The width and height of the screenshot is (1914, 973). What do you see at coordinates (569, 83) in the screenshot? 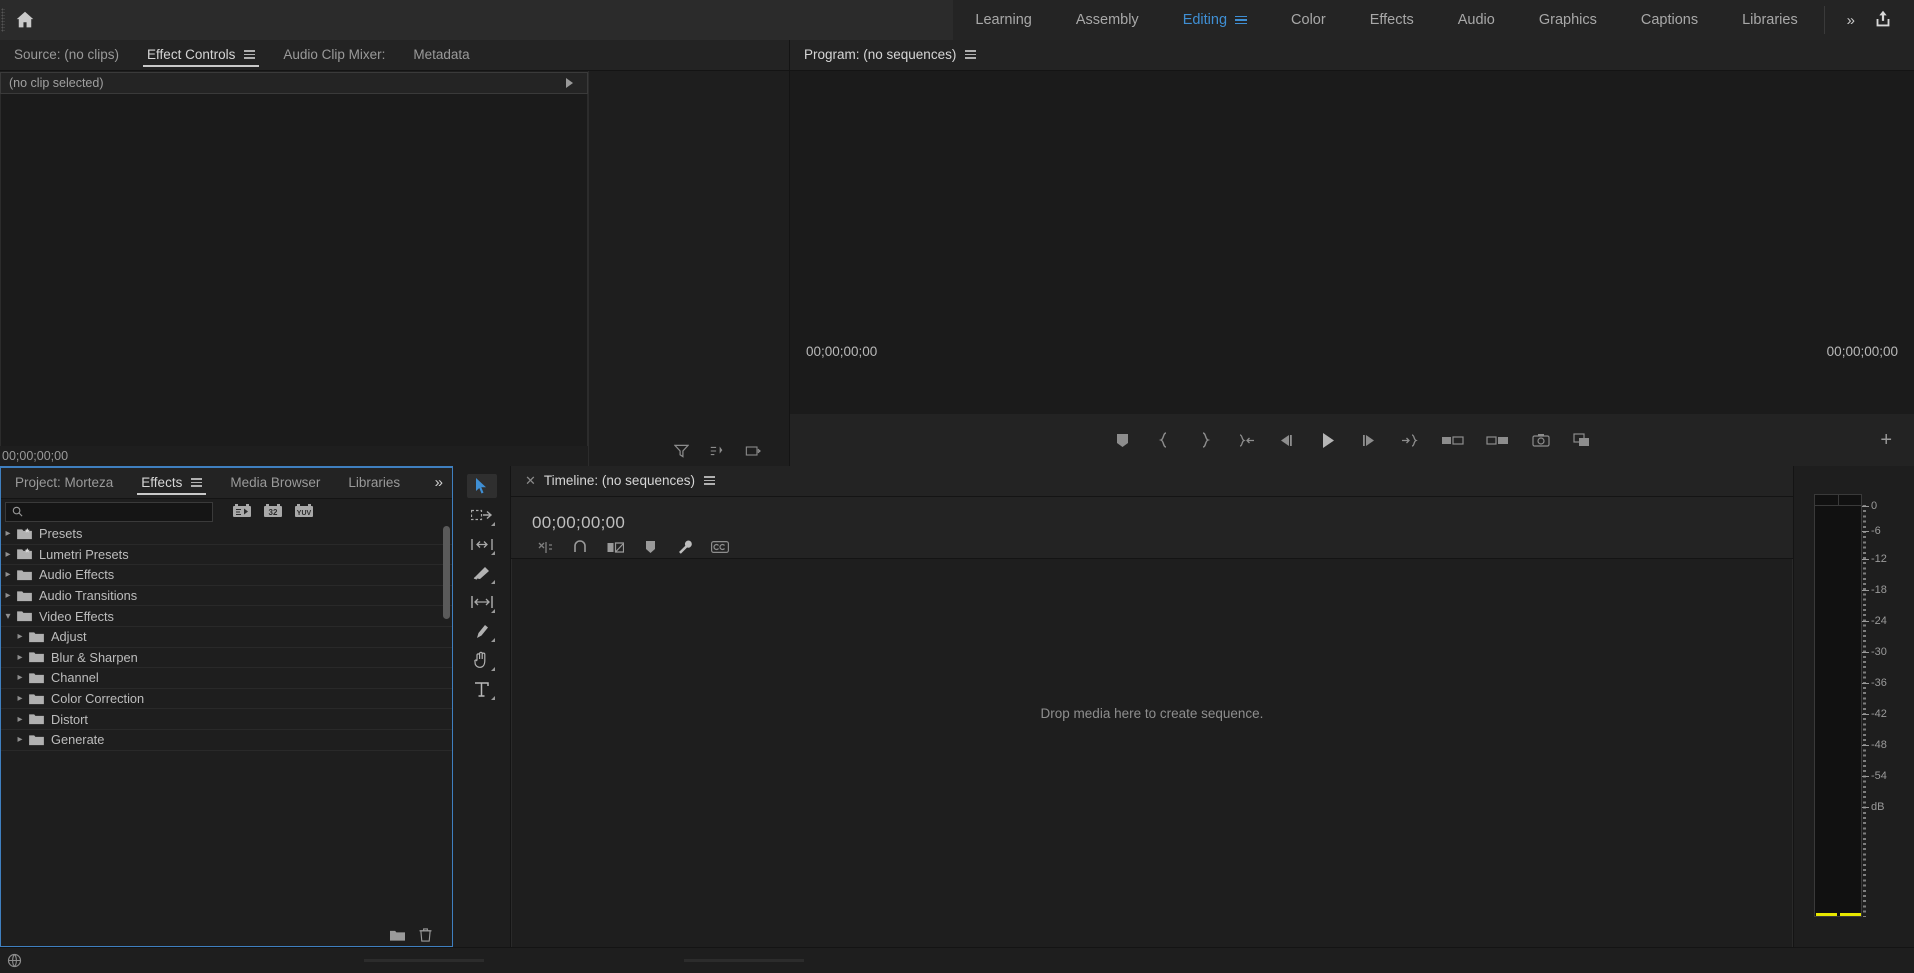
I see `expand-triangle-icon` at bounding box center [569, 83].